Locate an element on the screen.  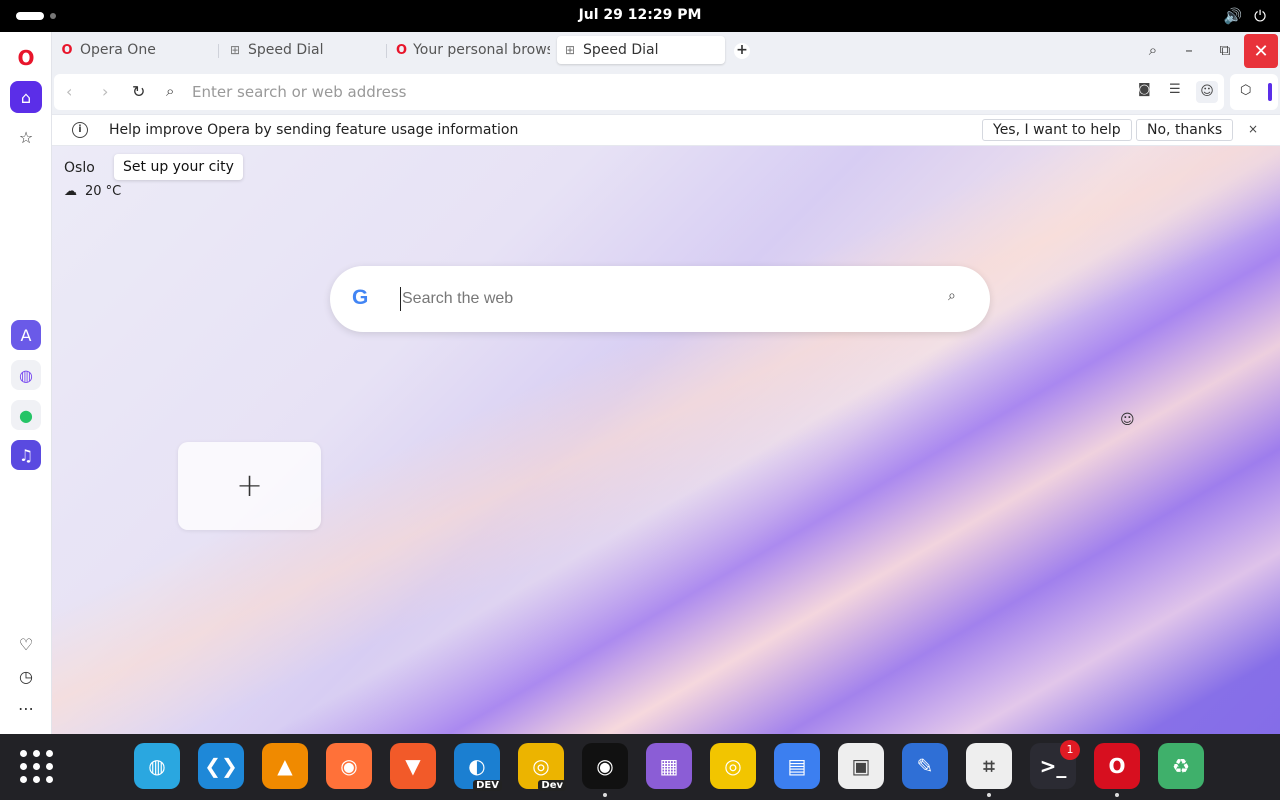
brave-icon: ▼ is located at coordinates (413, 766).